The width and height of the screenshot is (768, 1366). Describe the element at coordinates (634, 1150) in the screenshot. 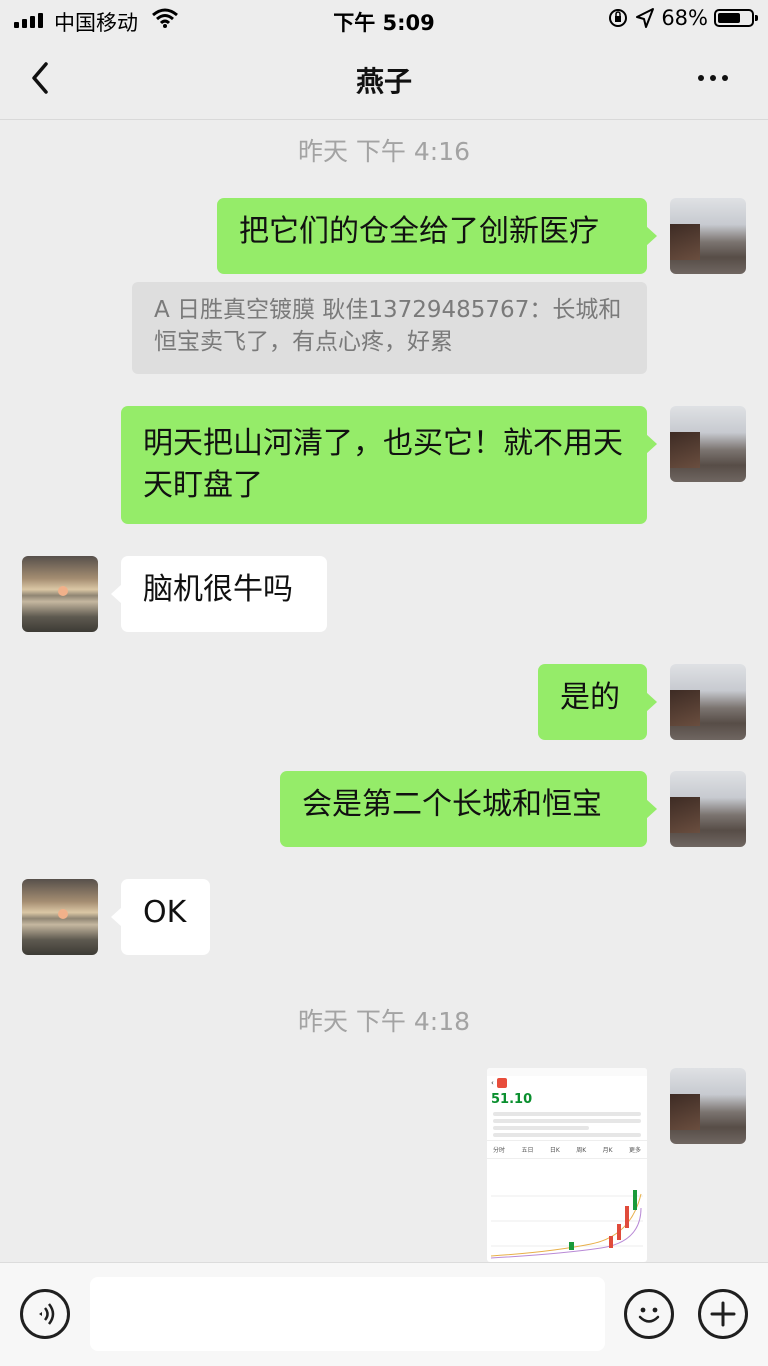

I see `screenshot-tab: 更多` at that location.